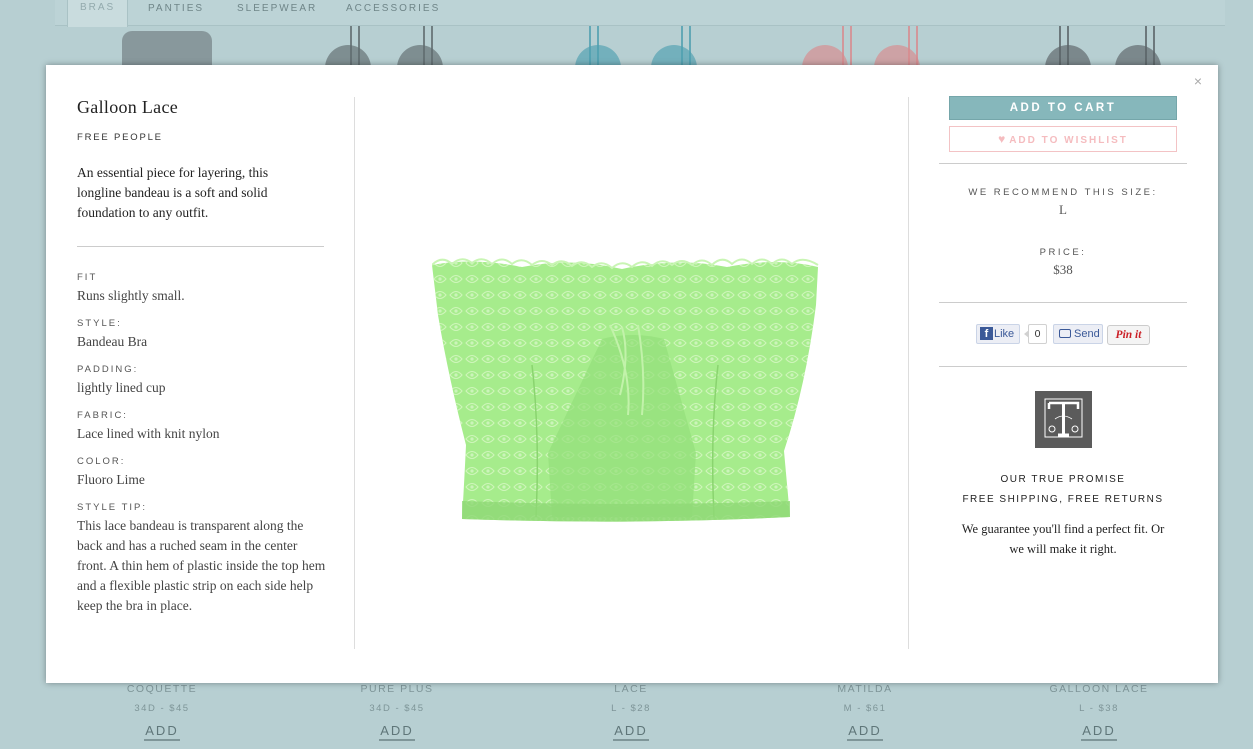  I want to click on spec-color: COLOR: Fluoro Lime, so click(201, 473).